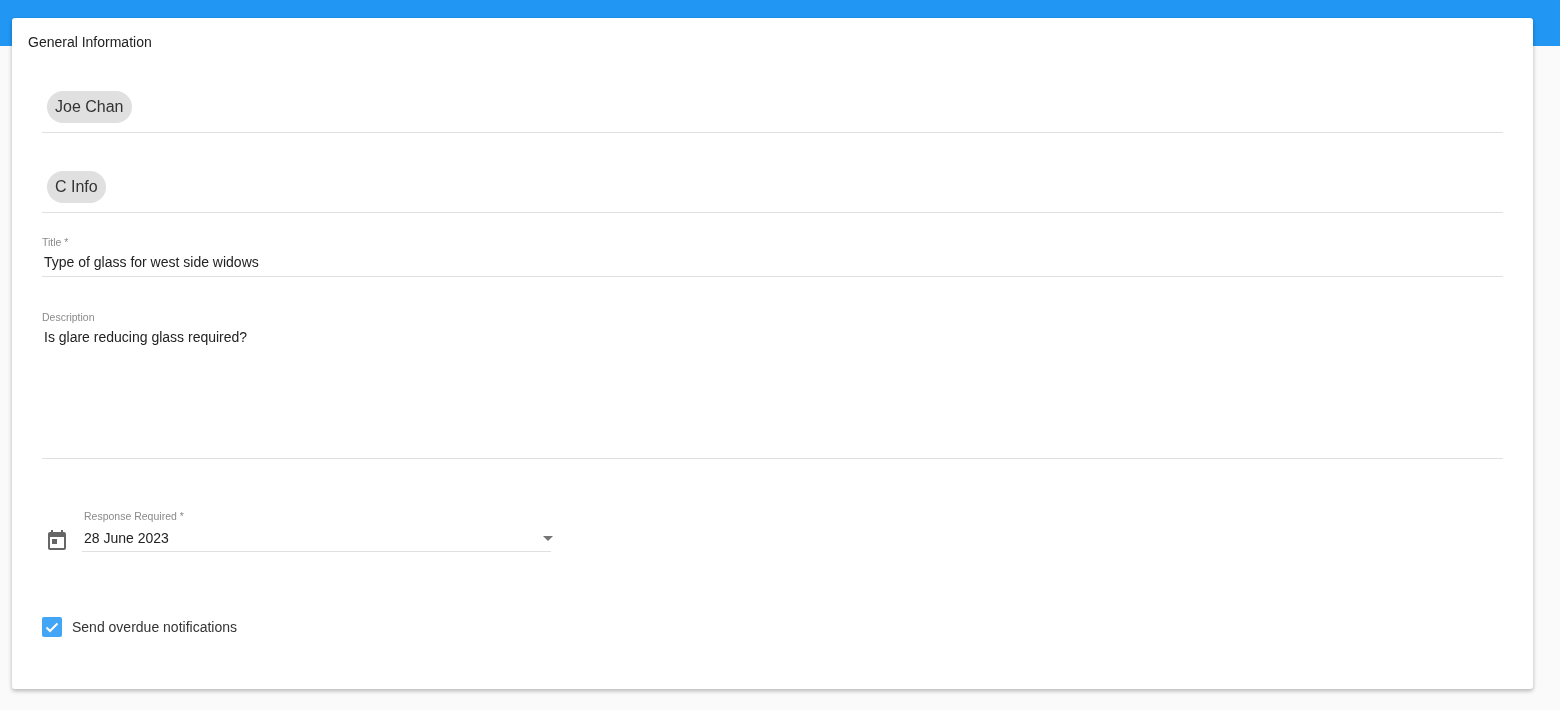 The height and width of the screenshot is (710, 1560). What do you see at coordinates (316, 531) in the screenshot?
I see `date-field: Response Required * 28 June 2023` at bounding box center [316, 531].